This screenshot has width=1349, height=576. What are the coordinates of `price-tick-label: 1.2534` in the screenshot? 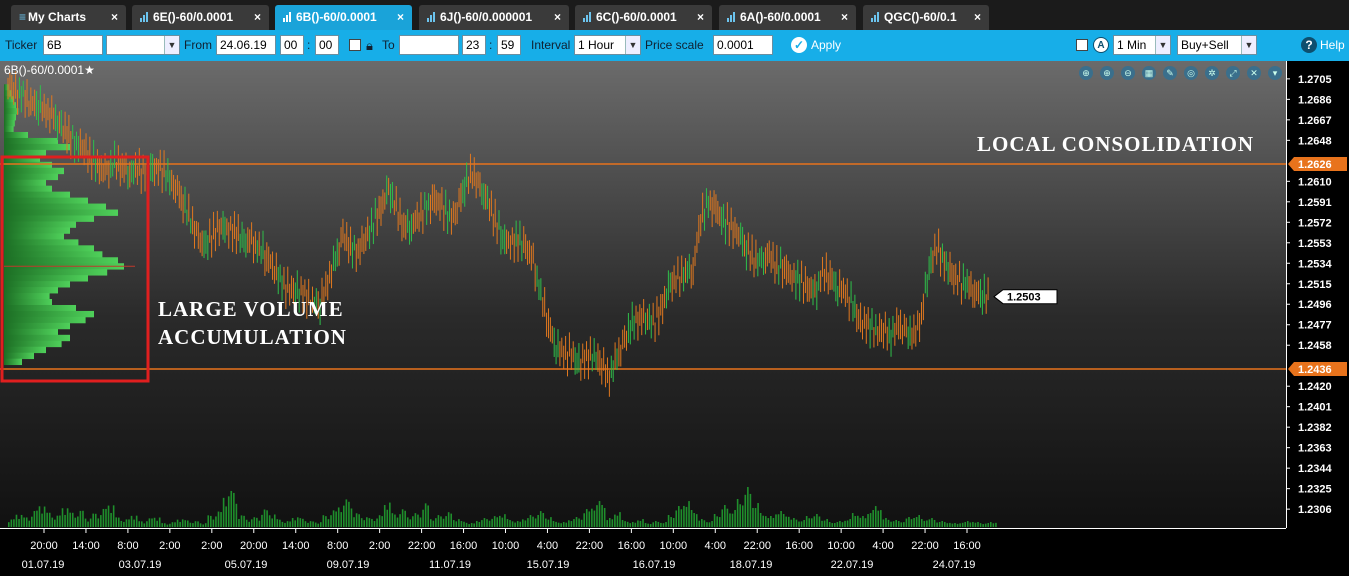 It's located at (1315, 264).